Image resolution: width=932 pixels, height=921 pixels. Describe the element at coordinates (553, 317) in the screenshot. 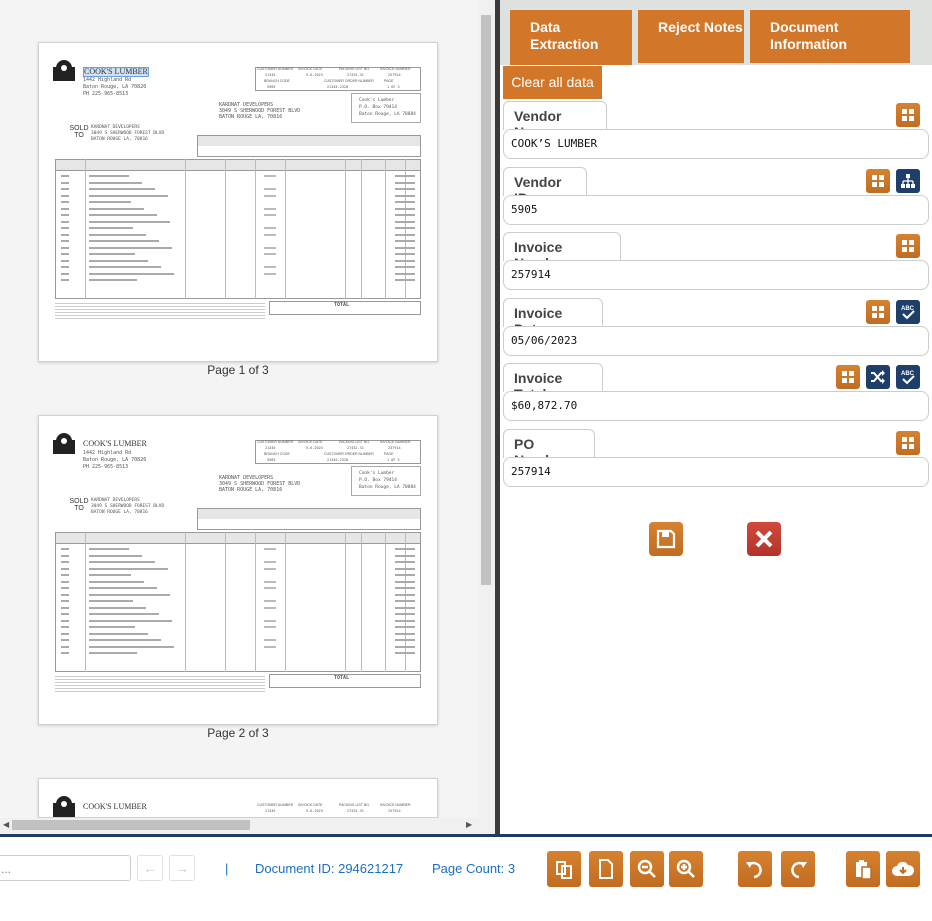

I see `field-label: Invoice Date` at that location.